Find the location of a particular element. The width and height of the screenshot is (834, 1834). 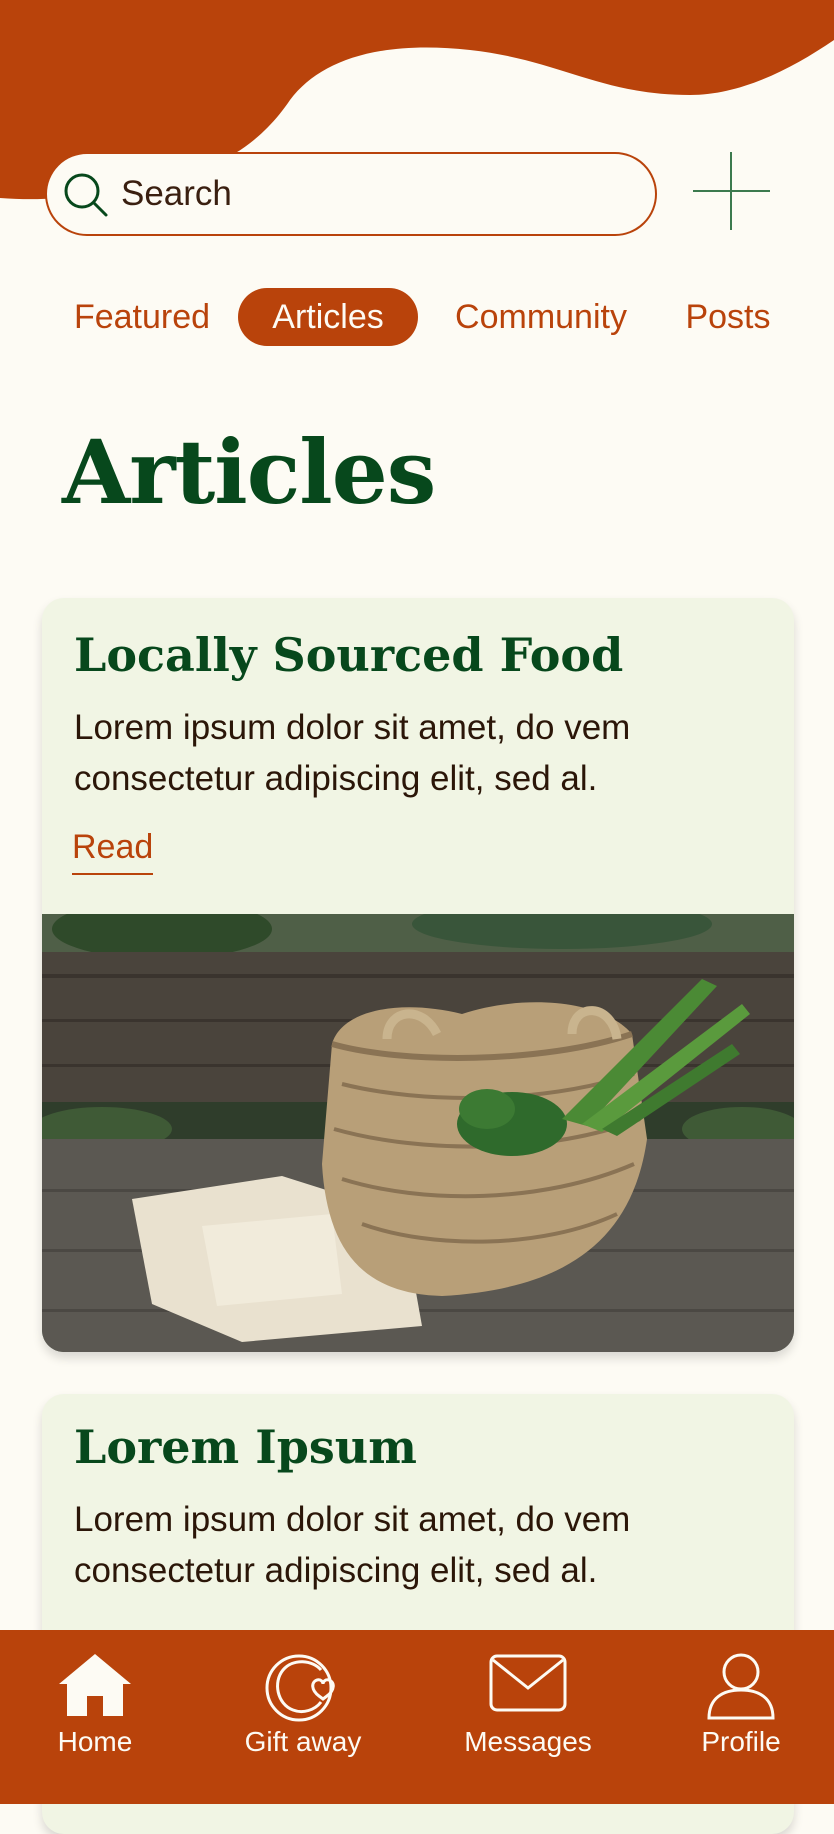

search-icon is located at coordinates (86, 195).